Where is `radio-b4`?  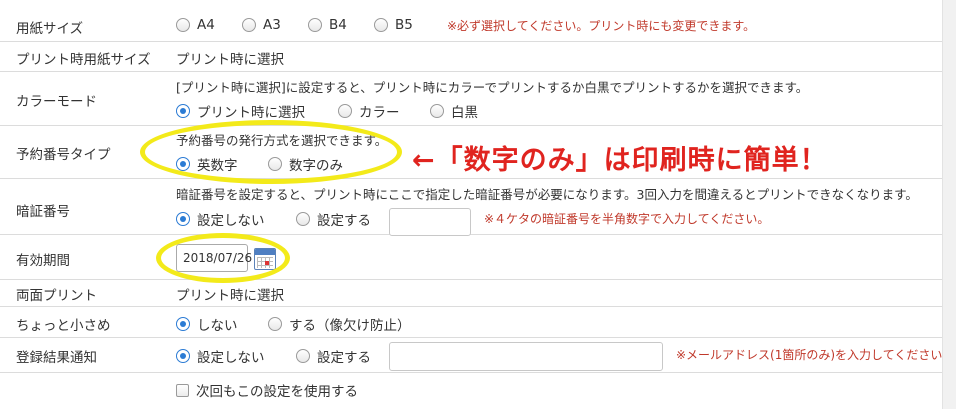 radio-b4 is located at coordinates (315, 25).